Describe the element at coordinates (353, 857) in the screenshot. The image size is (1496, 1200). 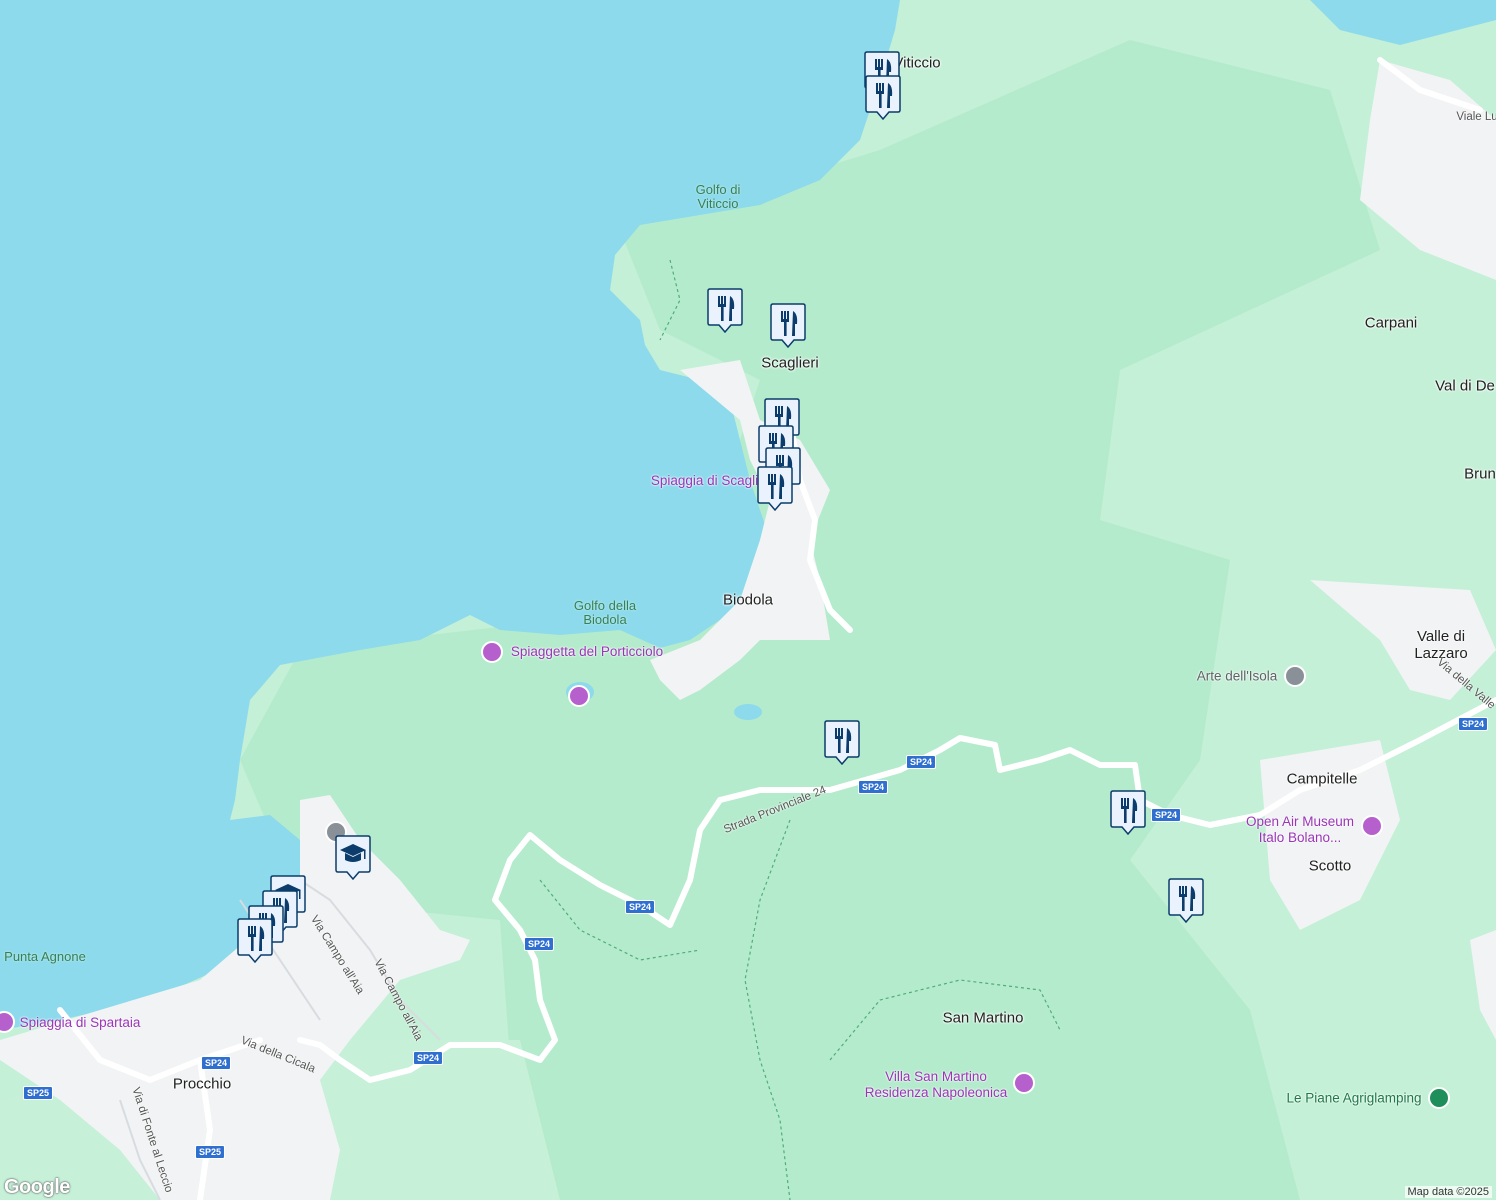
I see `school-marker` at that location.